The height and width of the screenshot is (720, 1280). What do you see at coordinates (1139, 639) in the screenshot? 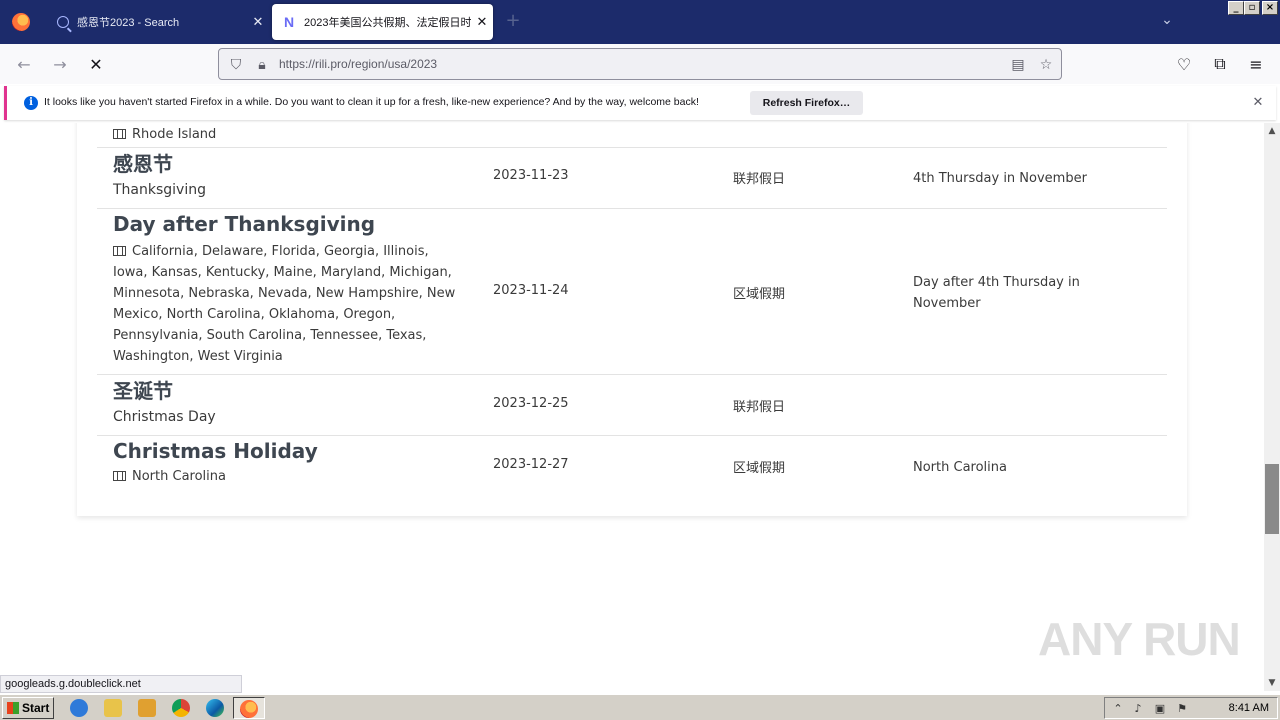
I see `anyrun-watermark: ANY RUN` at bounding box center [1139, 639].